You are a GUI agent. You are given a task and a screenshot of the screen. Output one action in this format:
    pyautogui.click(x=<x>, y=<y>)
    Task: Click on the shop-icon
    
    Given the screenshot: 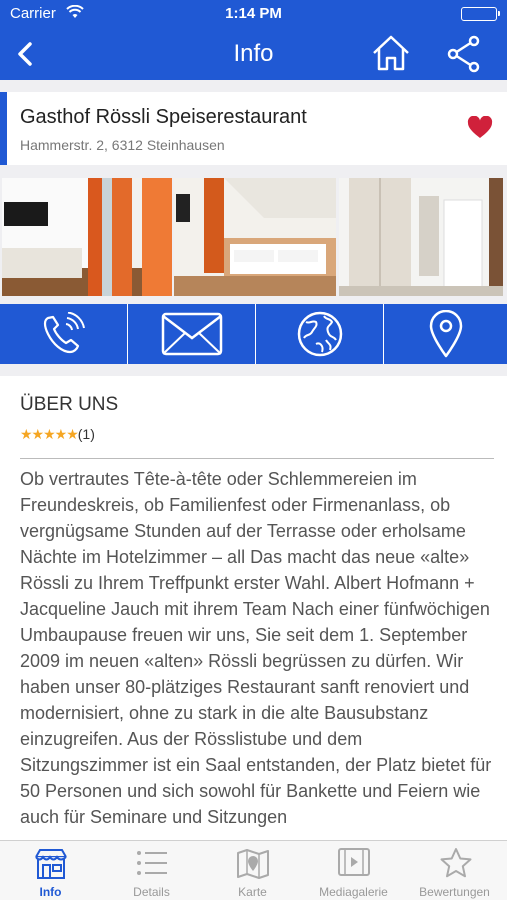 What is the action you would take?
    pyautogui.click(x=50, y=864)
    